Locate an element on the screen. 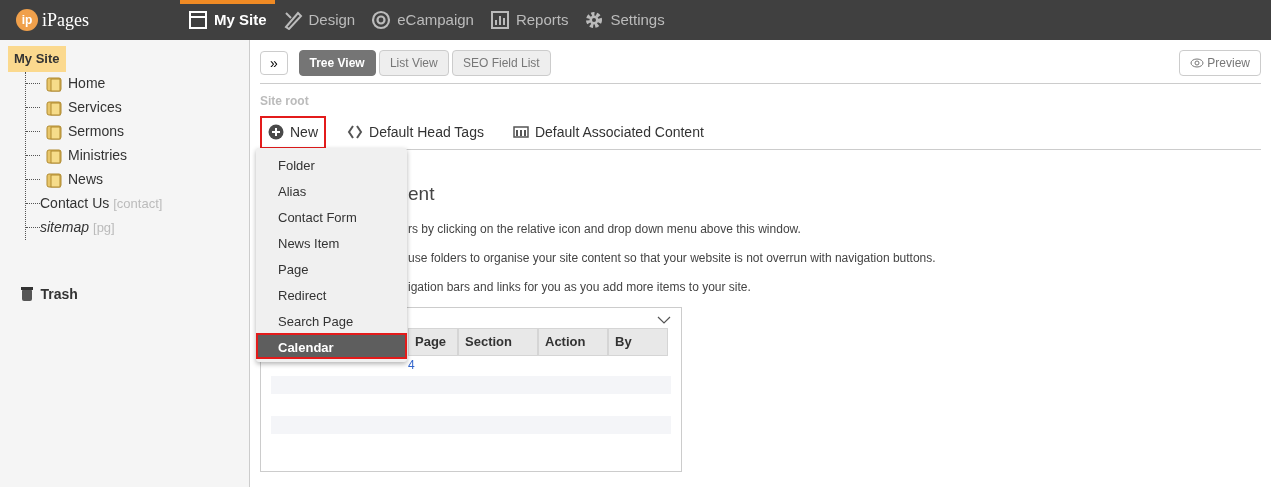 This screenshot has height=487, width=1271. paragraph: use folders to organise your site content so that your website is not overrun with navigation buttons. is located at coordinates (672, 258).